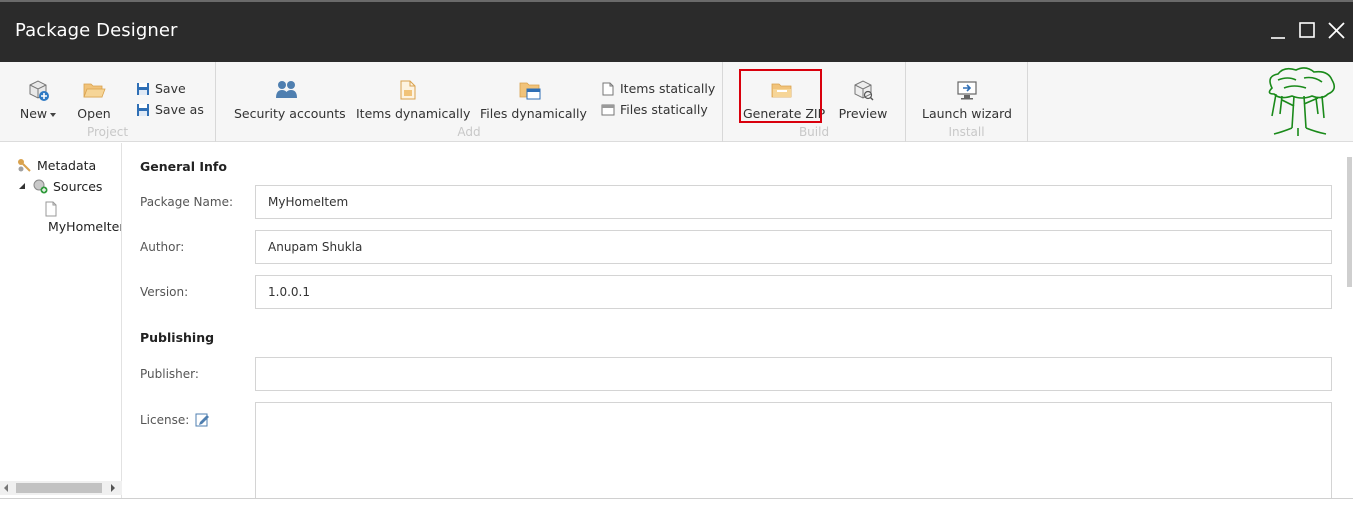 The width and height of the screenshot is (1353, 516). Describe the element at coordinates (169, 374) in the screenshot. I see `publisher-label: Publisher:` at that location.